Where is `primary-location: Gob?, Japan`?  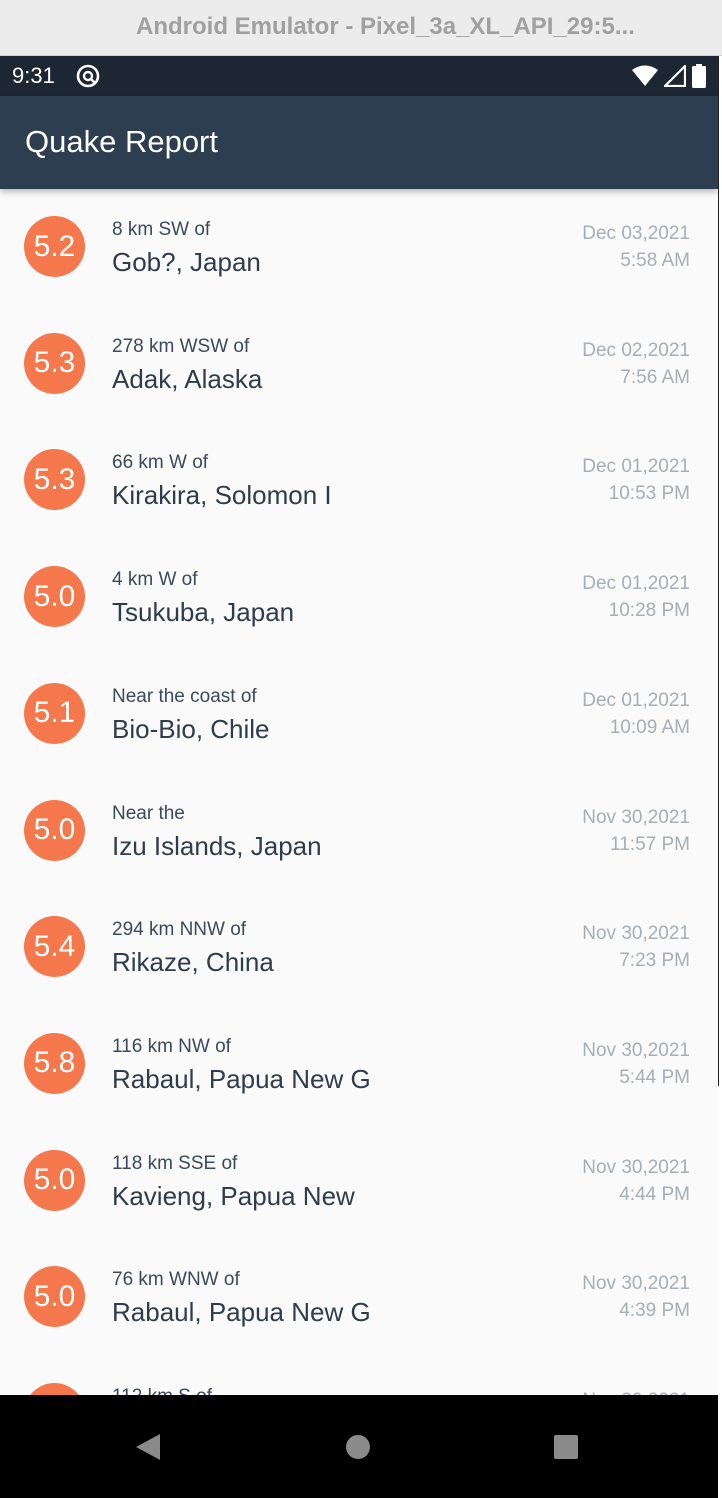 primary-location: Gob?, Japan is located at coordinates (186, 262).